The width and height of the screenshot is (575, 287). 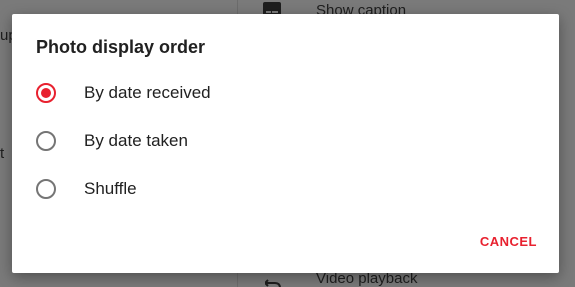 What do you see at coordinates (2, 153) in the screenshot?
I see `background-left-text-fragment: t` at bounding box center [2, 153].